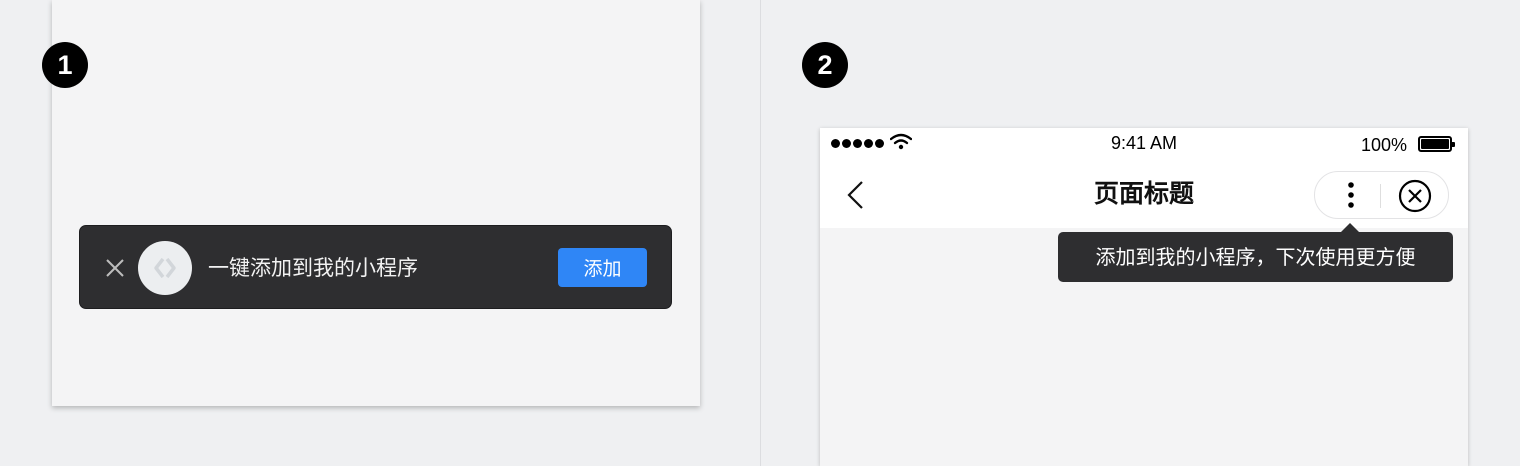 This screenshot has height=466, width=1520. I want to click on add-button: 添加, so click(602, 267).